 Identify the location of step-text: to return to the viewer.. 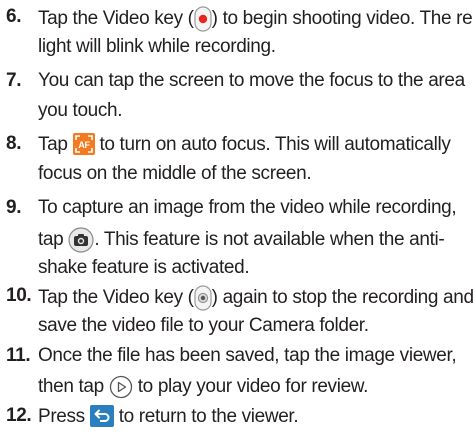
(208, 417).